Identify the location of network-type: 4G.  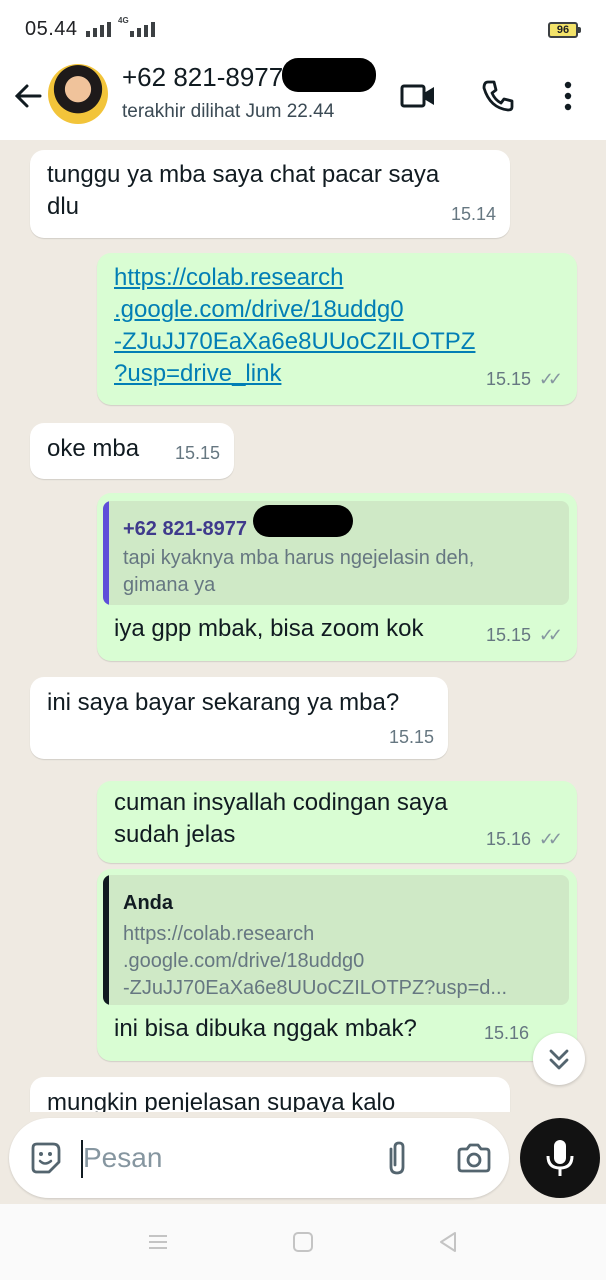
(123, 20).